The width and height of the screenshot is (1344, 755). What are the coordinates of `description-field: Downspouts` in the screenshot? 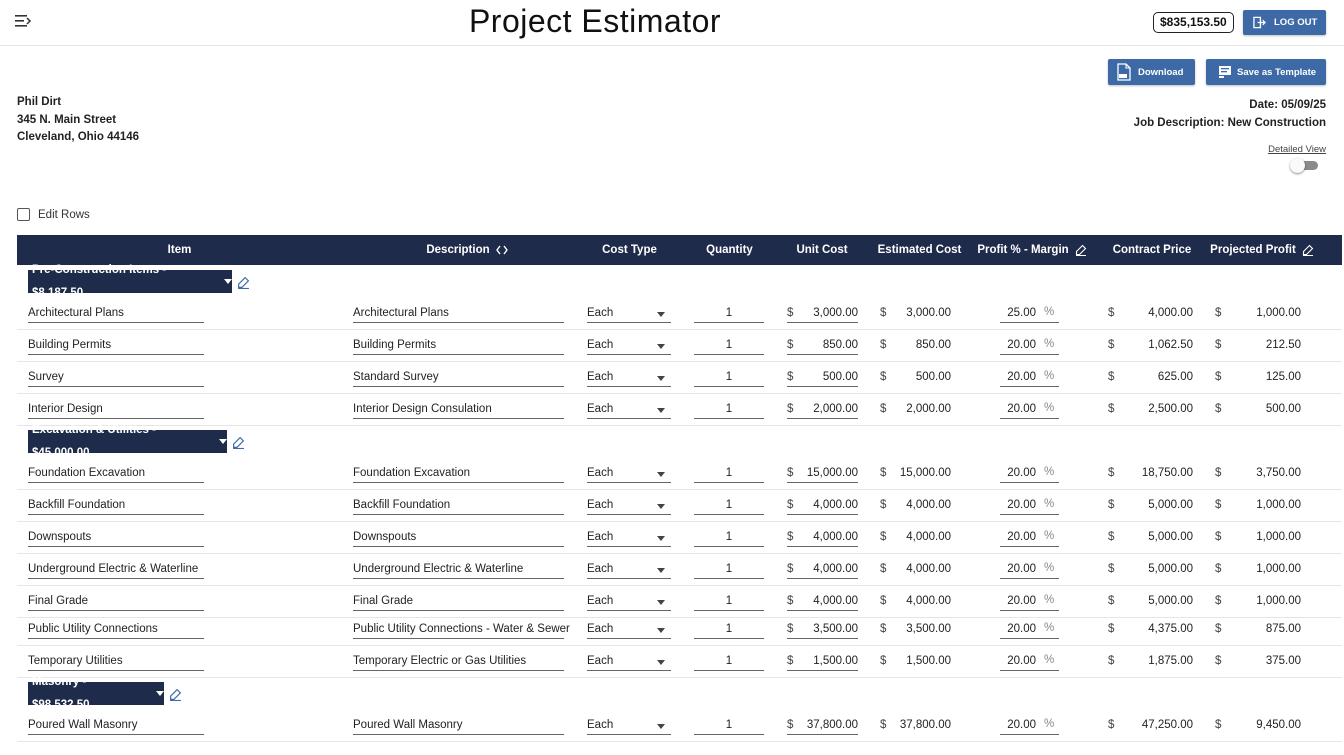 It's located at (458, 538).